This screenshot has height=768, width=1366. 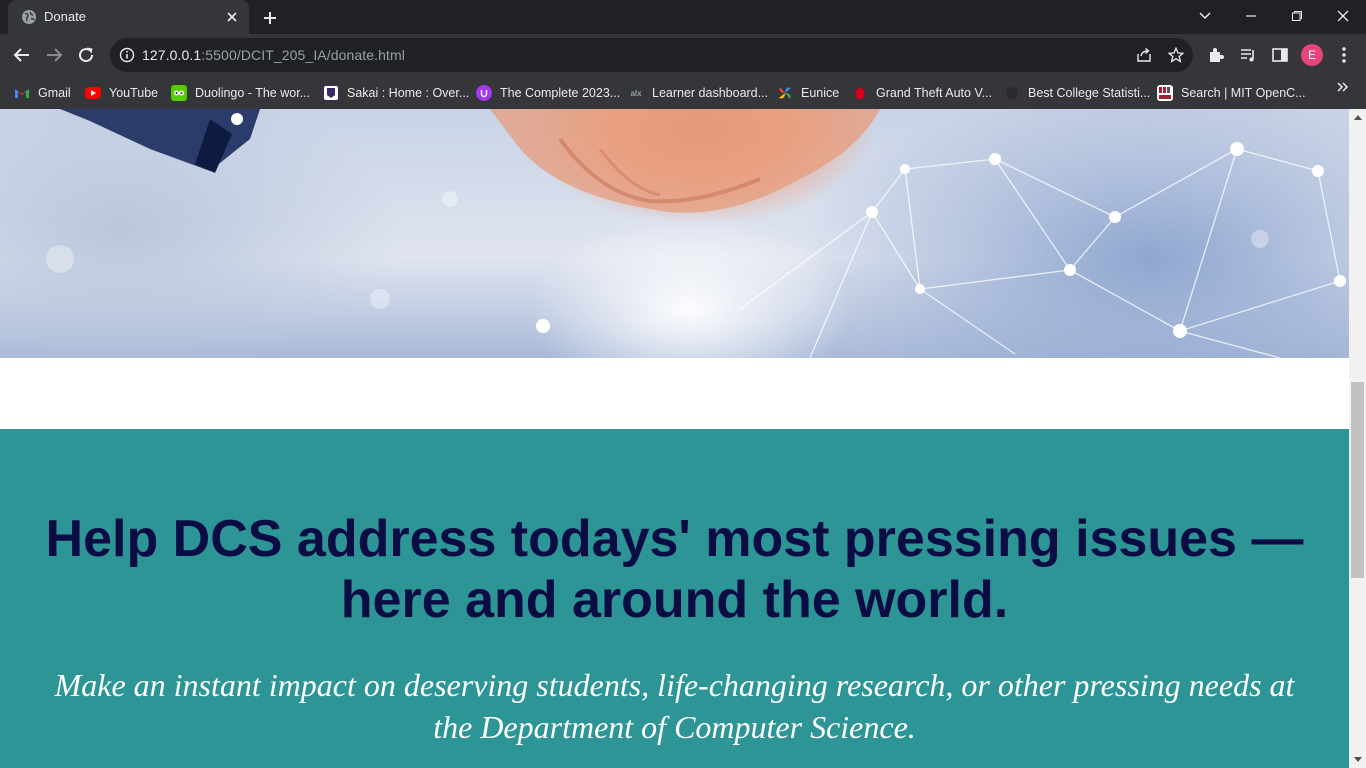 What do you see at coordinates (172, 55) in the screenshot?
I see `url-host: 127.0.0.1` at bounding box center [172, 55].